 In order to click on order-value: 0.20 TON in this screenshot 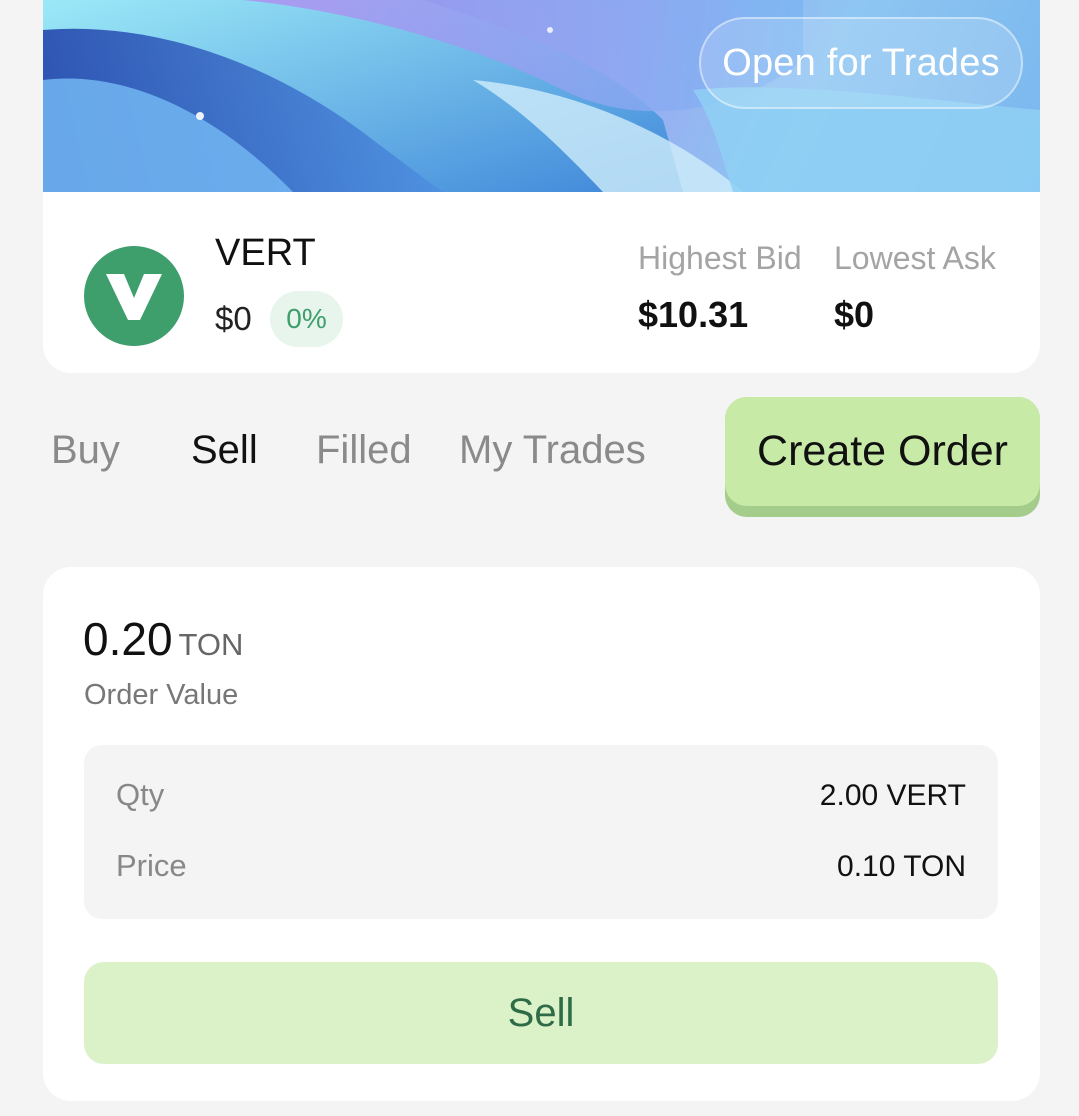, I will do `click(163, 639)`.